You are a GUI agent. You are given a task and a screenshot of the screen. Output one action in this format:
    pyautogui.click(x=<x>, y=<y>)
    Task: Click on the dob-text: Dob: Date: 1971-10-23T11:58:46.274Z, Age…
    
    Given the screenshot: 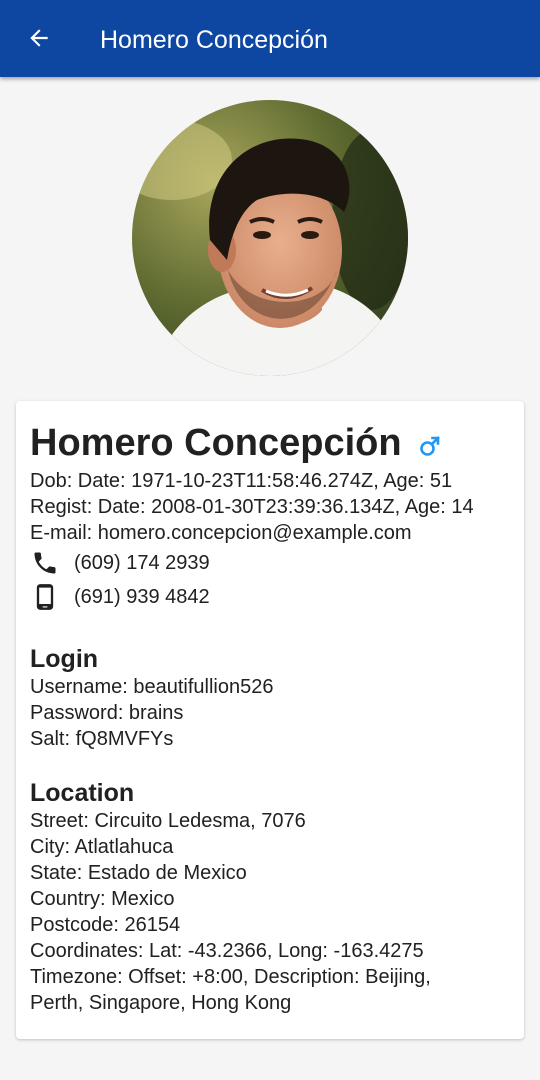 What is the action you would take?
    pyautogui.click(x=241, y=481)
    